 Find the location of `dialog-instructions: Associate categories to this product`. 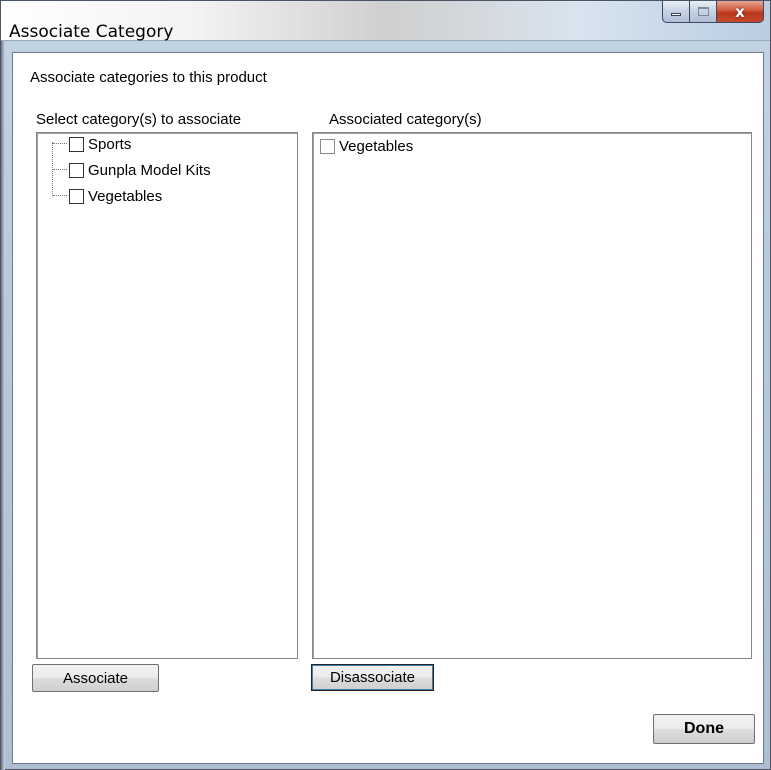

dialog-instructions: Associate categories to this product is located at coordinates (148, 77).